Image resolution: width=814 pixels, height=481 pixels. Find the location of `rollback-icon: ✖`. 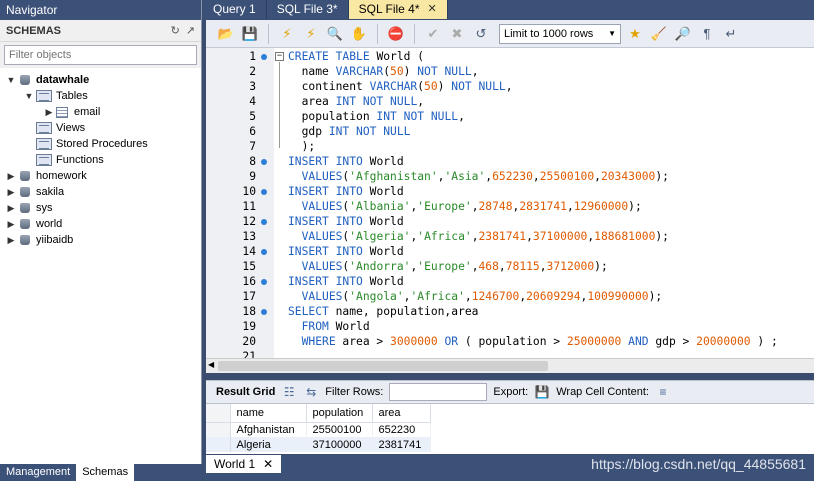

rollback-icon: ✖ is located at coordinates (457, 34).